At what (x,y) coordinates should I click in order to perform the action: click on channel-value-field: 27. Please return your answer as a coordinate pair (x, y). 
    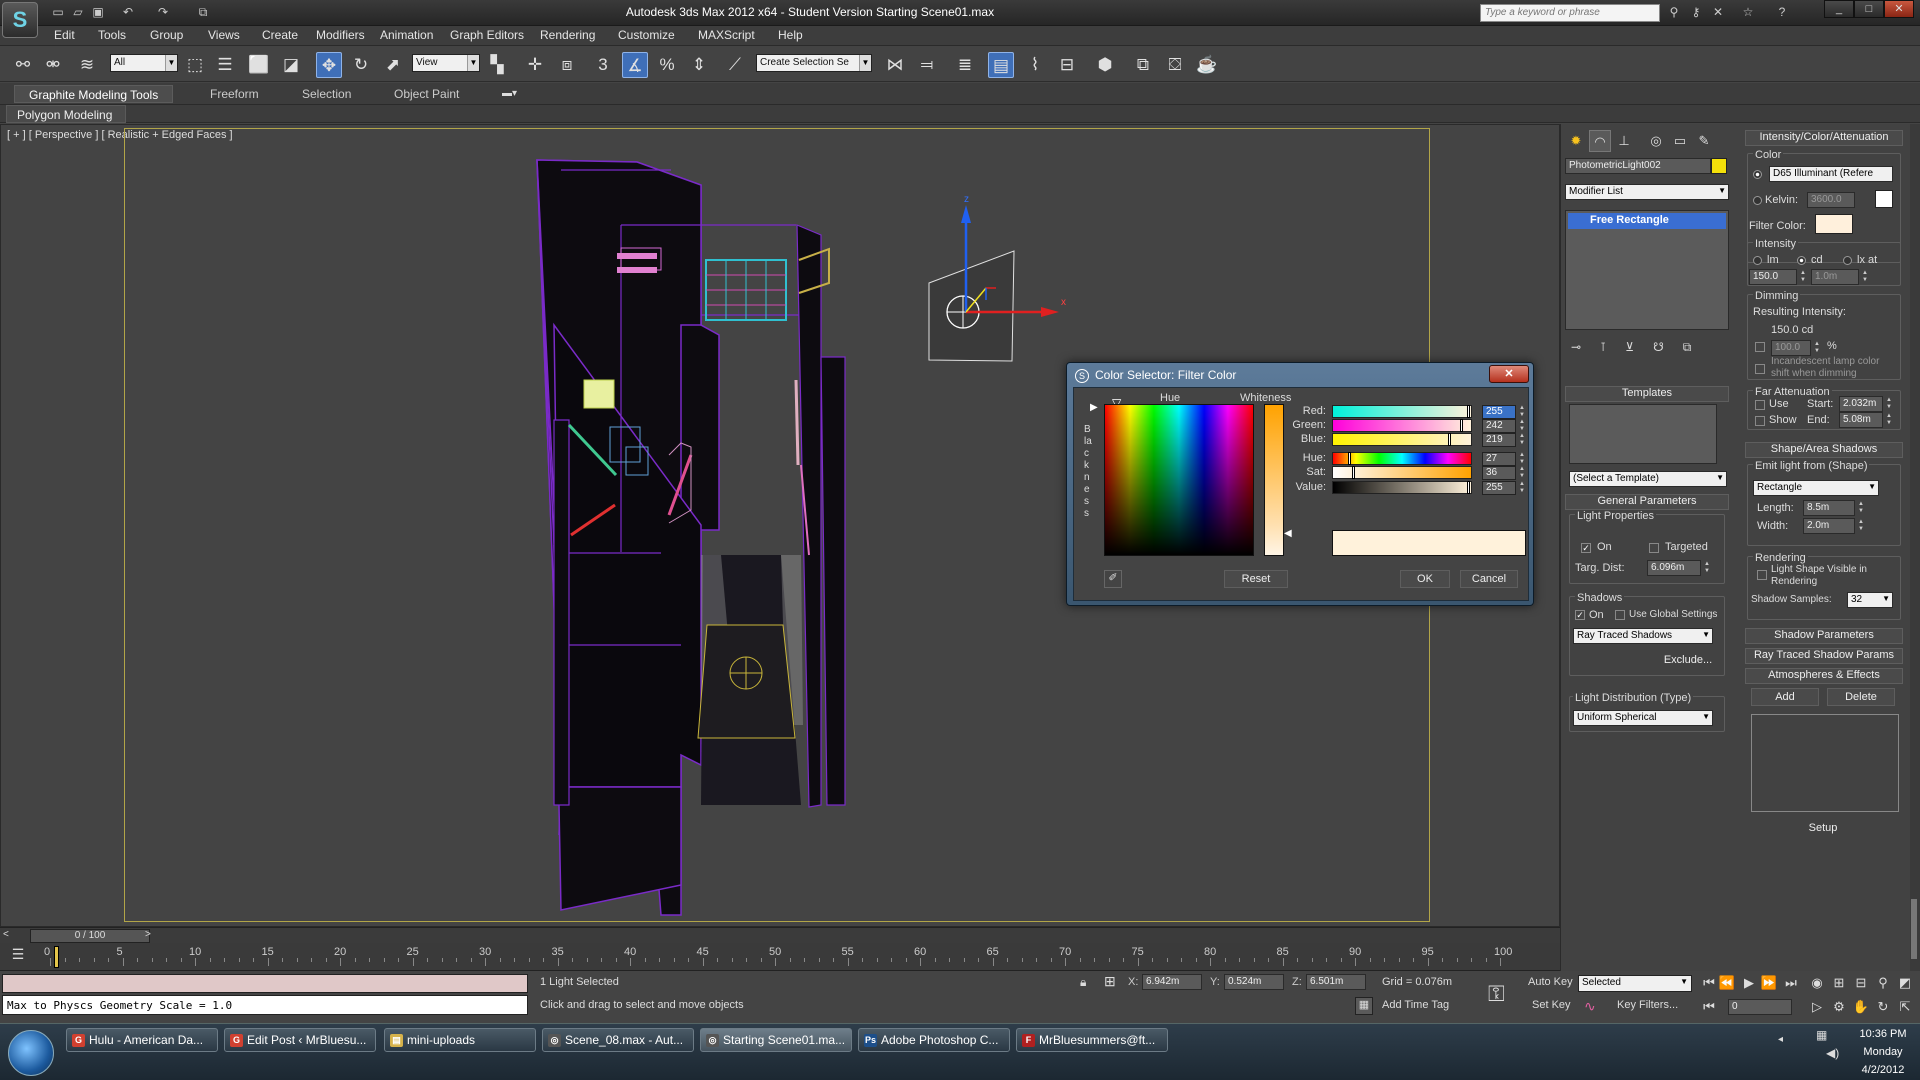
    Looking at the image, I should click on (1499, 459).